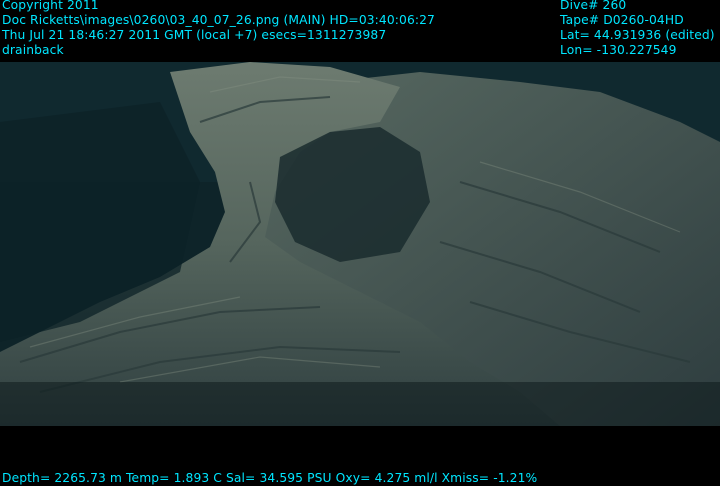  Describe the element at coordinates (33, 50) in the screenshot. I see `overlay-annotation: drainback` at that location.